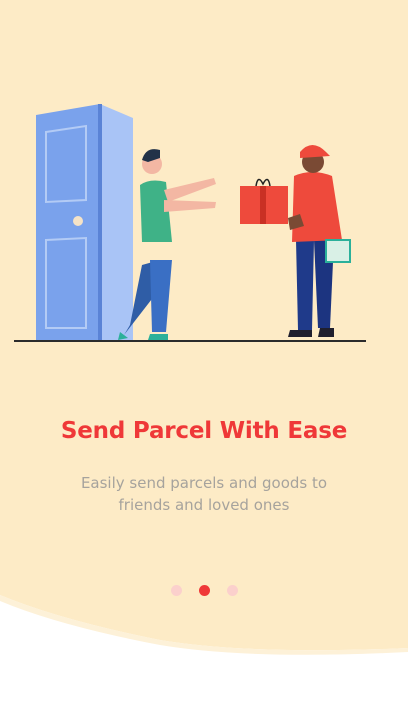  Describe the element at coordinates (319, 241) in the screenshot. I see `courier-person` at that location.